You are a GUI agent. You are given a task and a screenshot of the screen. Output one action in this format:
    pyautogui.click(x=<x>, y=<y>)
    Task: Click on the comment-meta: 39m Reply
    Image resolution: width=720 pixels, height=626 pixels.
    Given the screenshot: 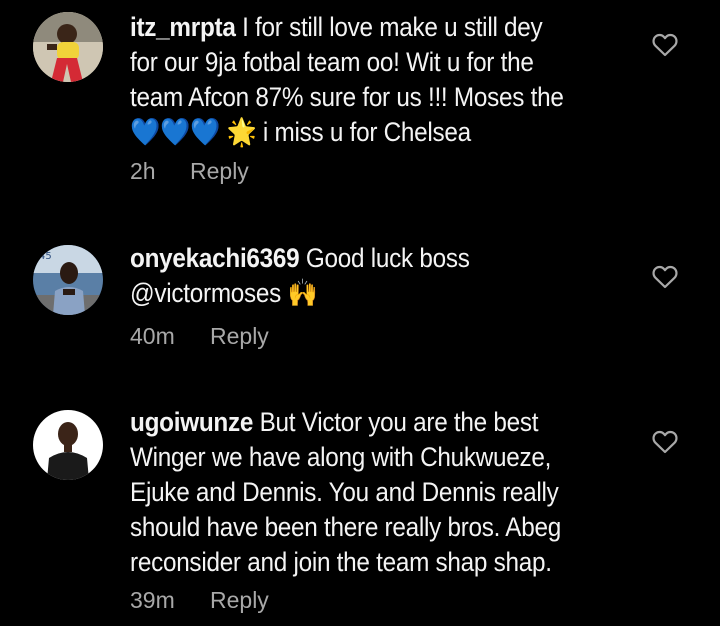 What is the action you would take?
    pyautogui.click(x=199, y=600)
    